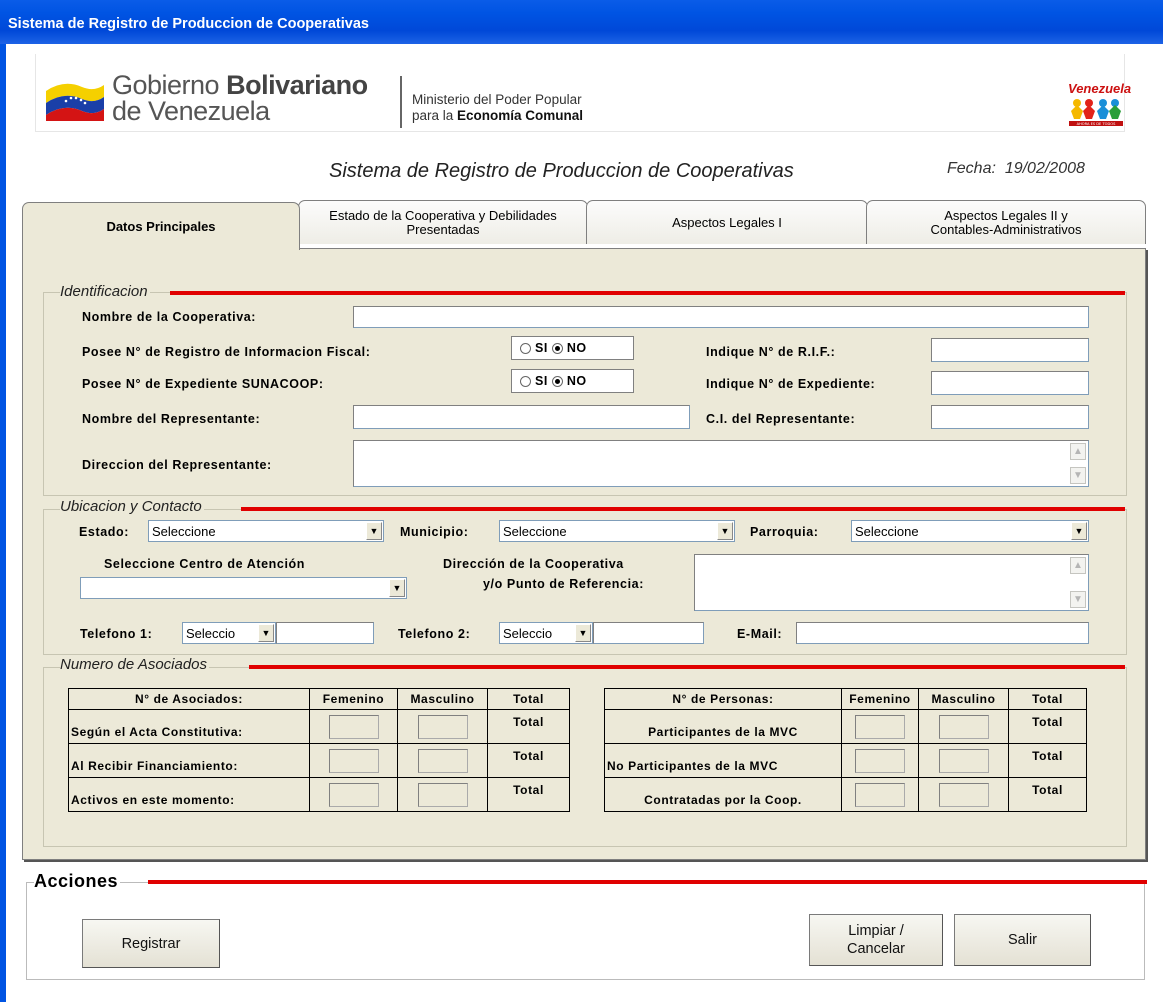 This screenshot has width=1163, height=1002. Describe the element at coordinates (557, 348) in the screenshot. I see `rif-no-radio` at that location.